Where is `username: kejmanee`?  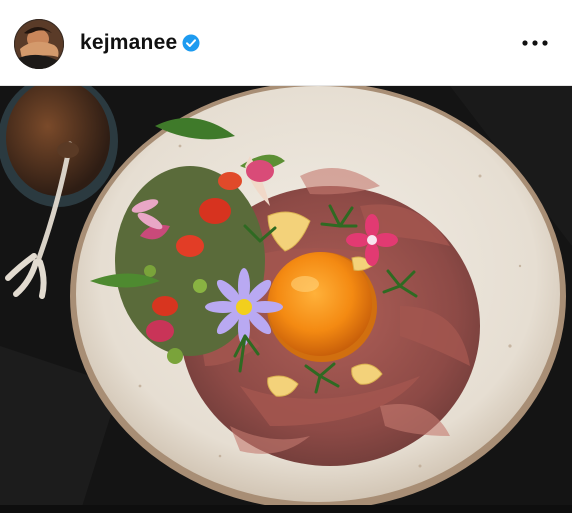 username: kejmanee is located at coordinates (128, 43).